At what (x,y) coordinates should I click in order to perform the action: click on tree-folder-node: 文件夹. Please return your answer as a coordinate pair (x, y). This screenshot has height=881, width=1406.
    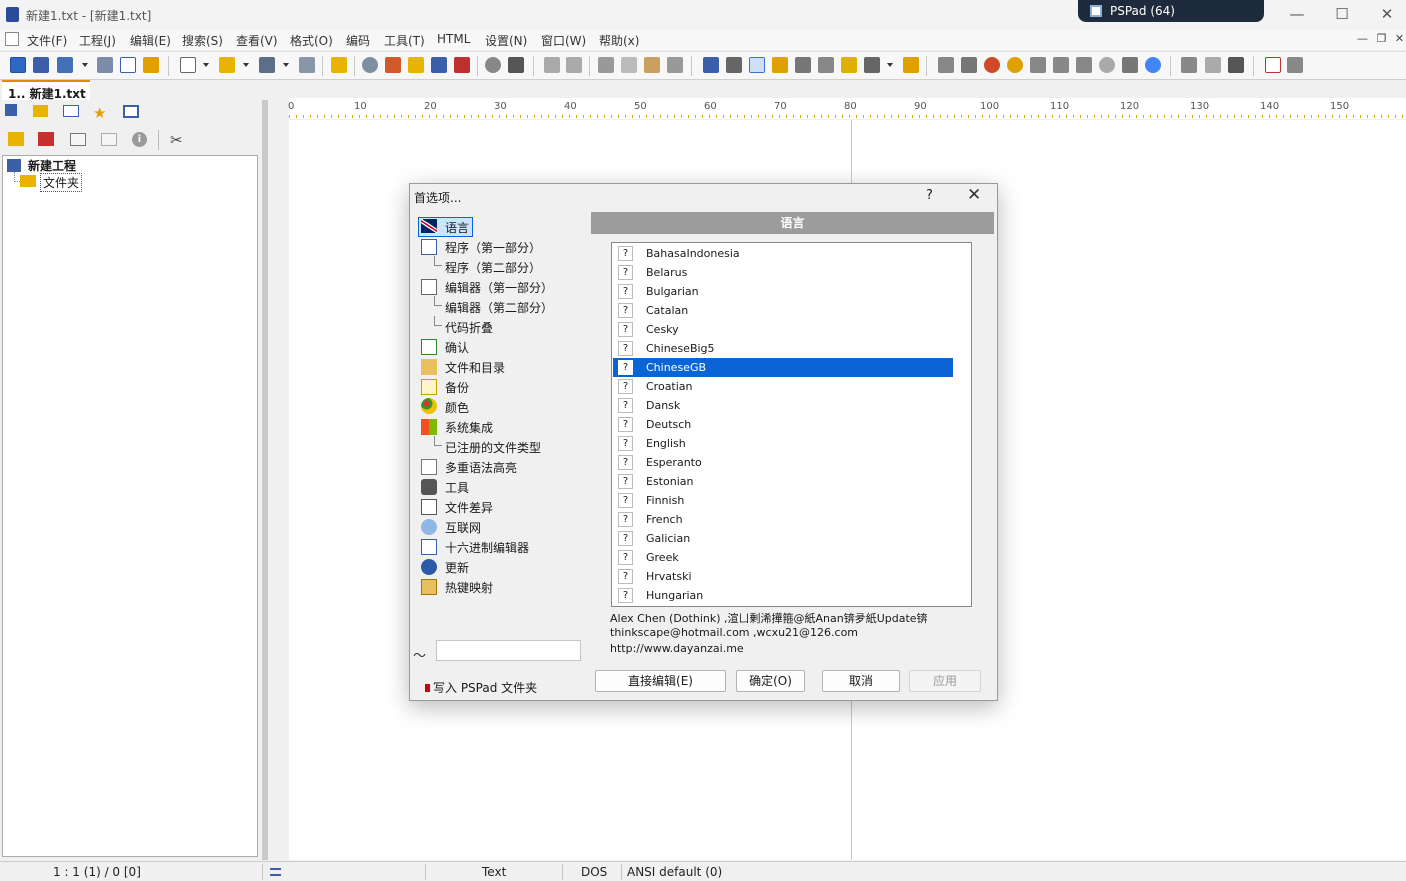
    Looking at the image, I should click on (61, 182).